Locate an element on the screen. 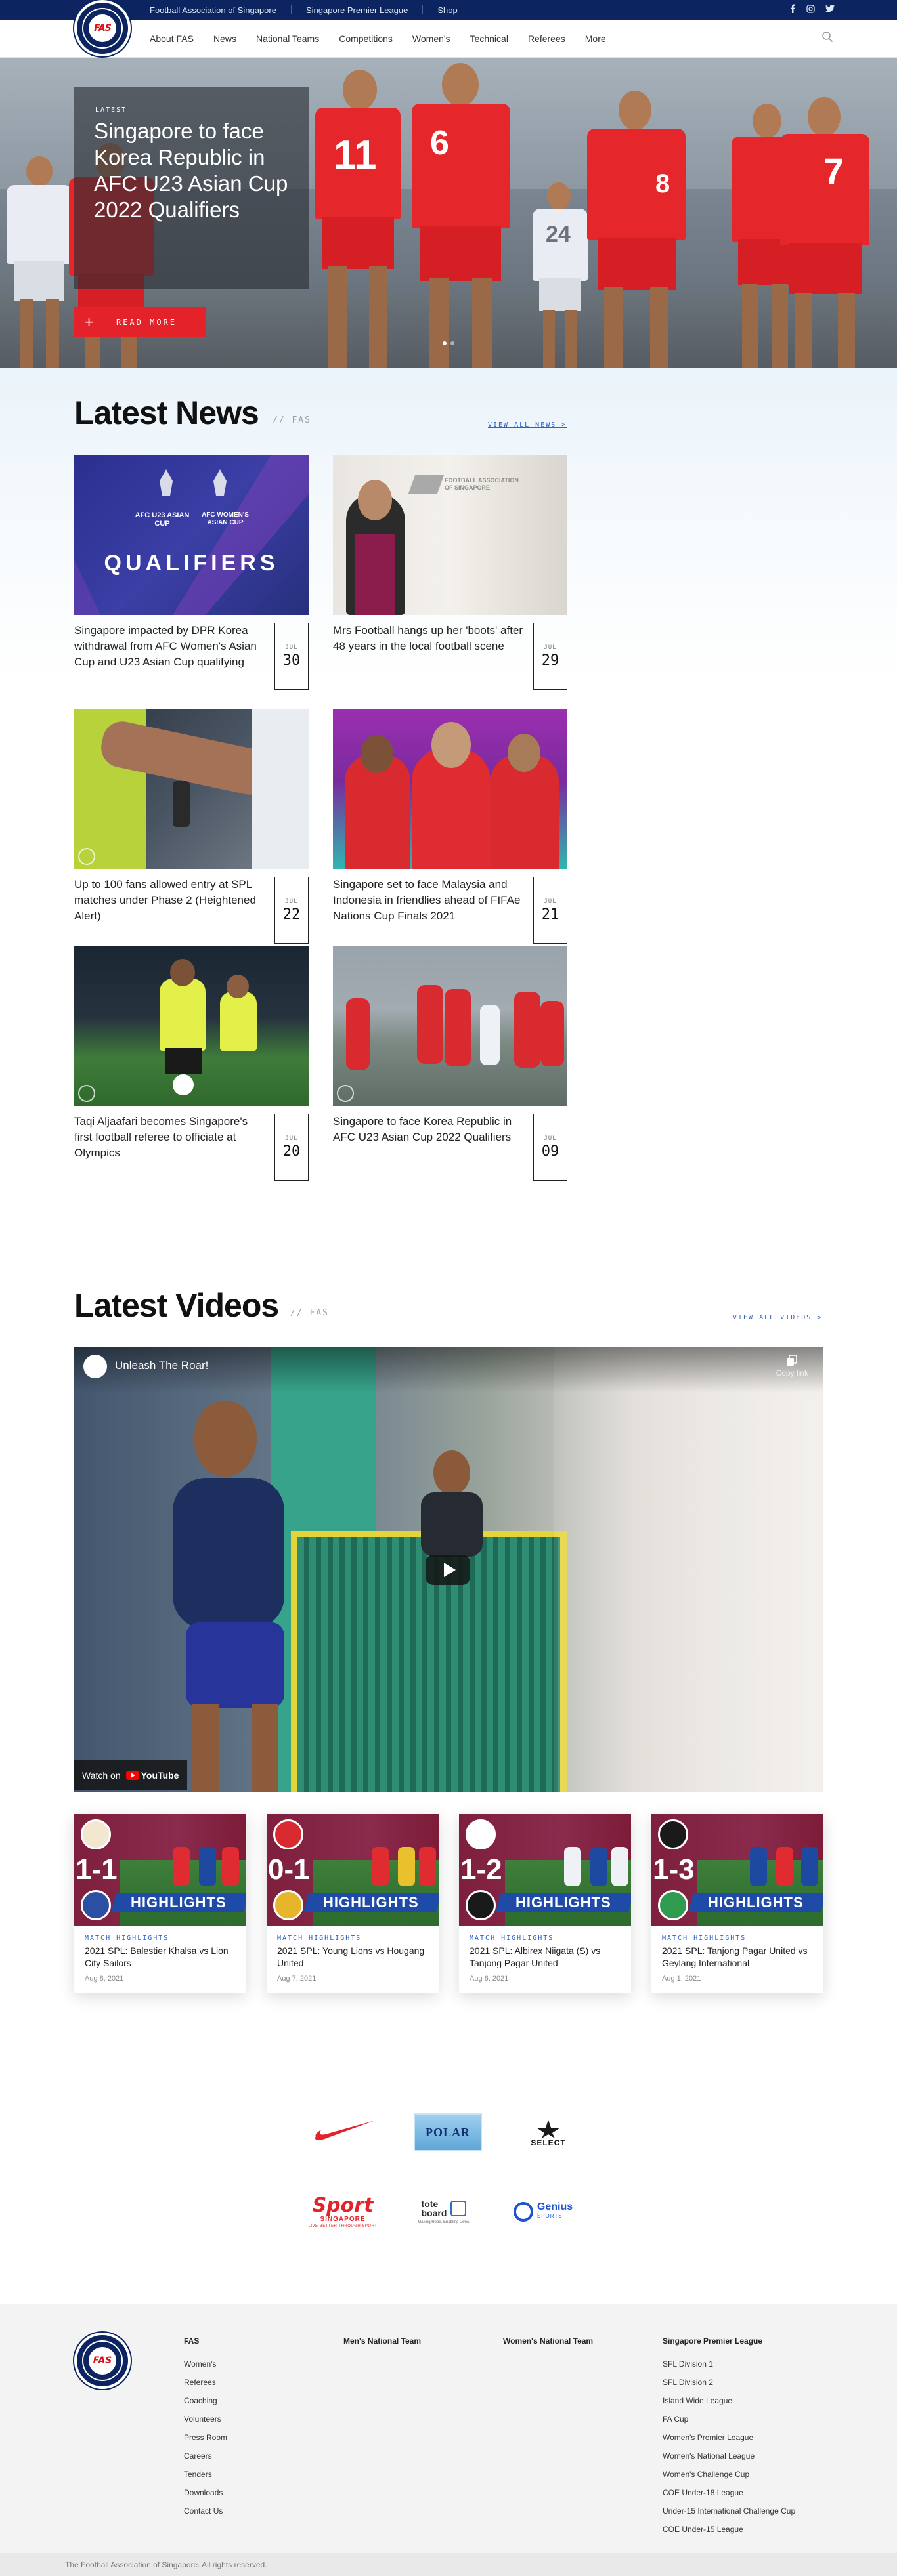 The width and height of the screenshot is (897, 2576). video-title: Unleash The Roar! is located at coordinates (161, 1365).